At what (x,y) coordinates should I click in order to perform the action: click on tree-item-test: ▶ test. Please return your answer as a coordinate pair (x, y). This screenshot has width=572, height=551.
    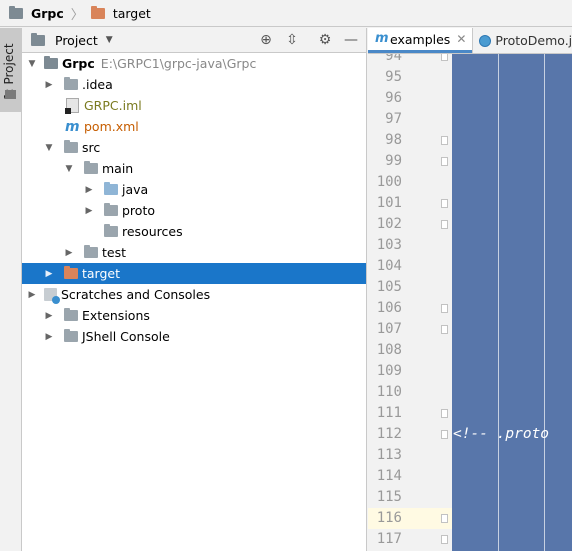
    Looking at the image, I should click on (194, 252).